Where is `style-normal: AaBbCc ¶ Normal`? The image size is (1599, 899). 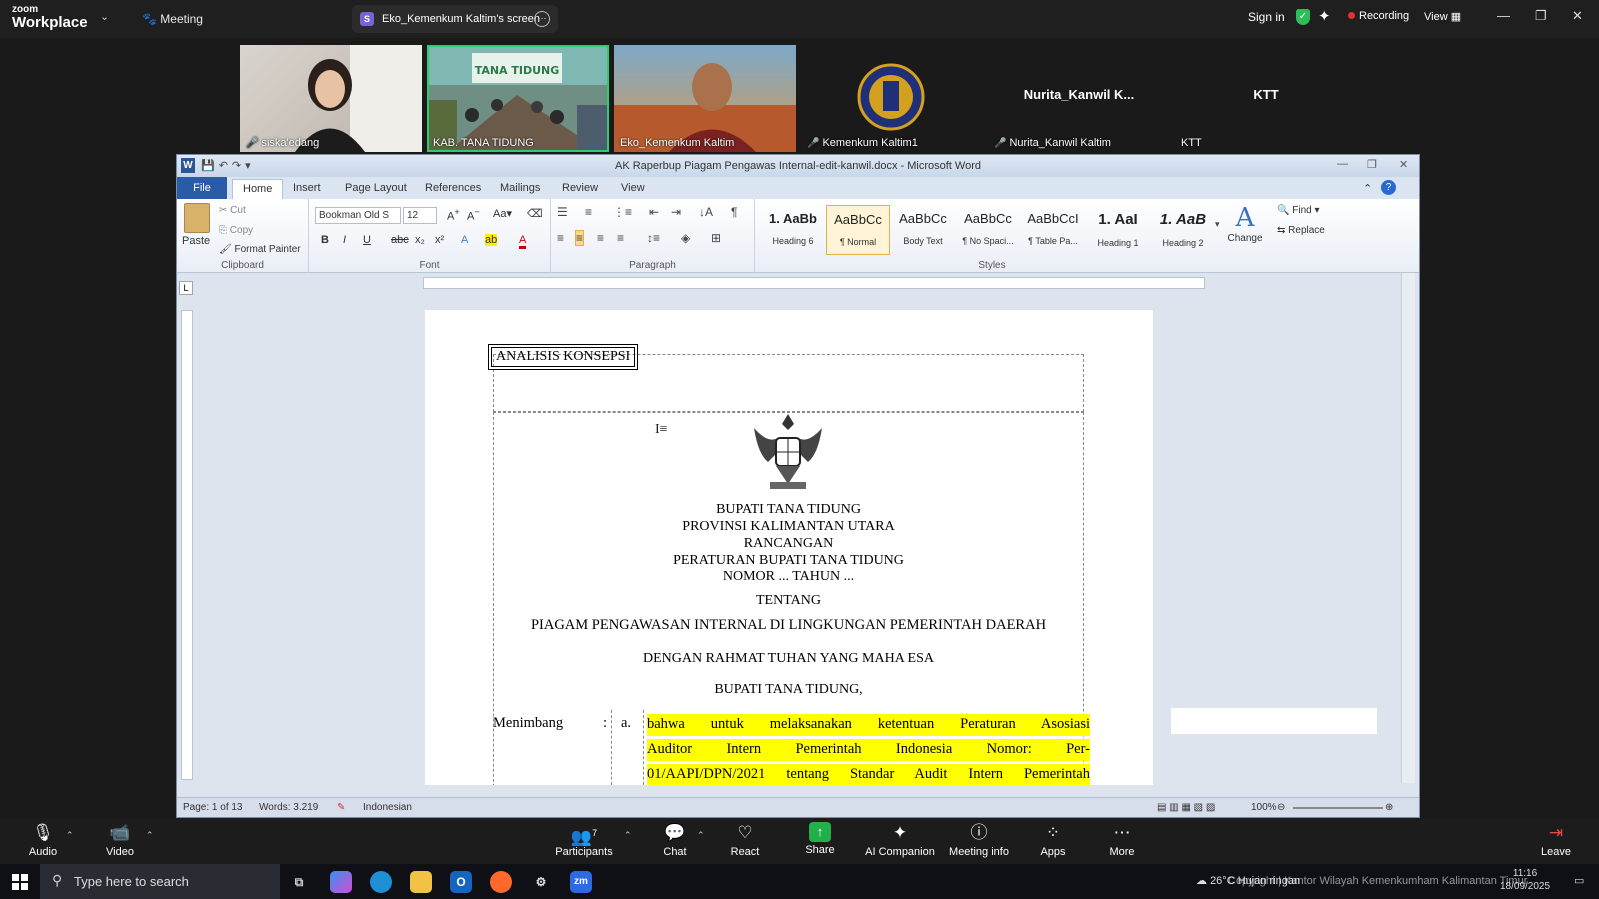 style-normal: AaBbCc ¶ Normal is located at coordinates (858, 230).